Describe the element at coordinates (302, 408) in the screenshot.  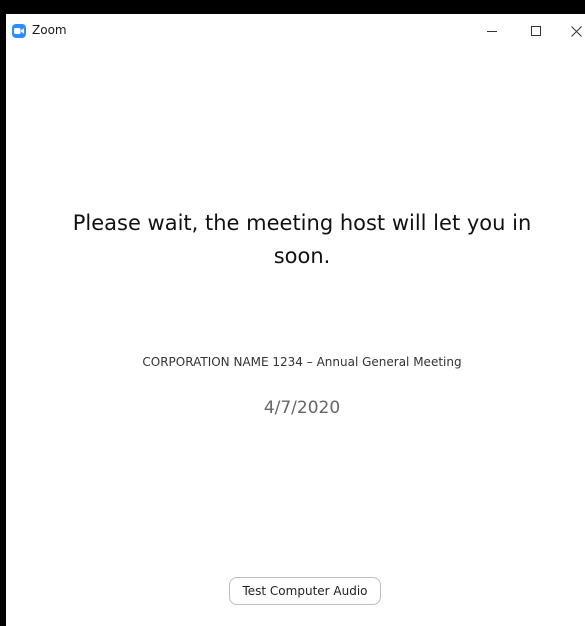
I see `meeting-date: 4/7/2020` at that location.